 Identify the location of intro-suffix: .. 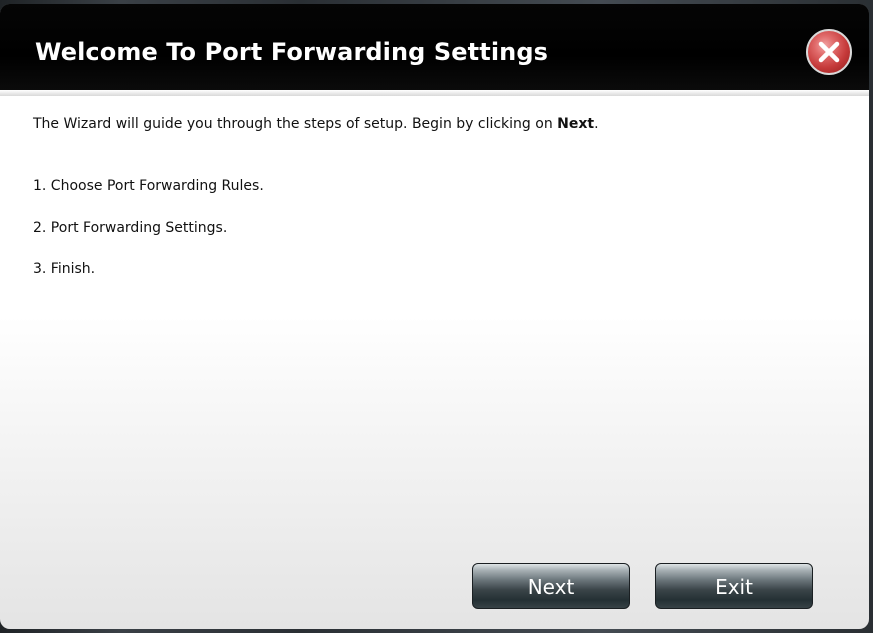
(596, 124).